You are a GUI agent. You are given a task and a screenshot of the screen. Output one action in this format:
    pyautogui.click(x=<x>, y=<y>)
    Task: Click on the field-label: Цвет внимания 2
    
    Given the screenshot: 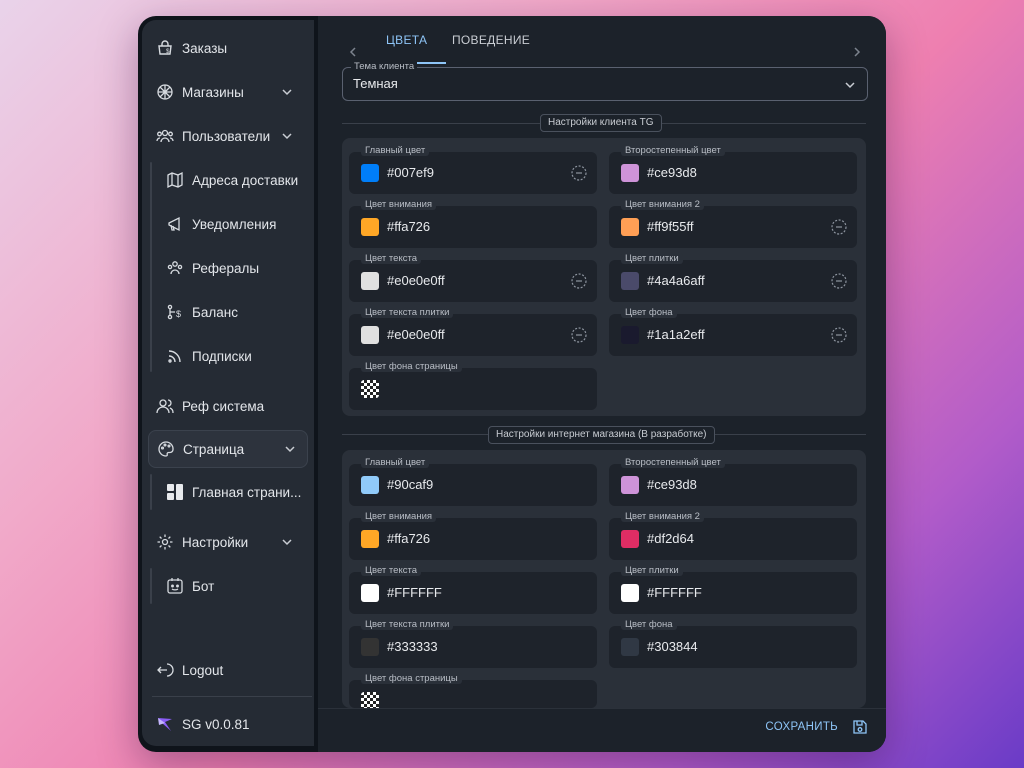 What is the action you would take?
    pyautogui.click(x=662, y=516)
    